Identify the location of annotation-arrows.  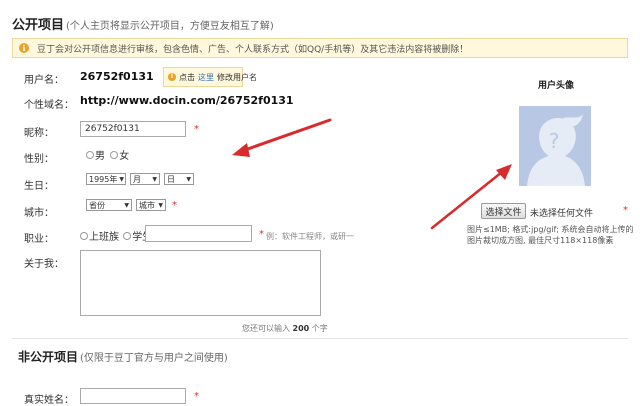
(372, 174).